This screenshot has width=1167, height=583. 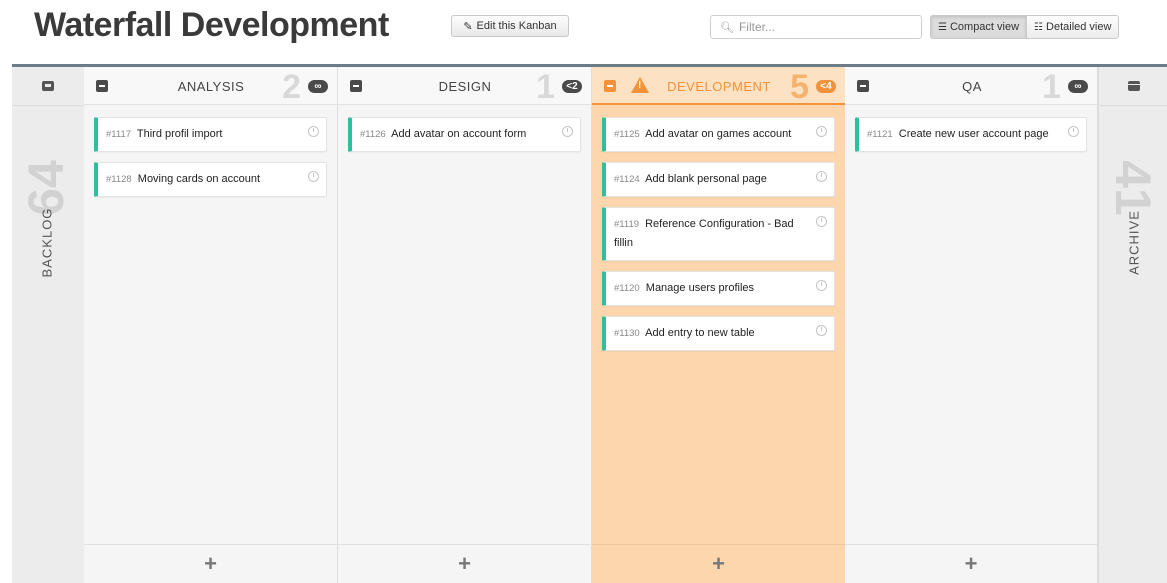 I want to click on card-title: Add avatar on games account, so click(x=718, y=134).